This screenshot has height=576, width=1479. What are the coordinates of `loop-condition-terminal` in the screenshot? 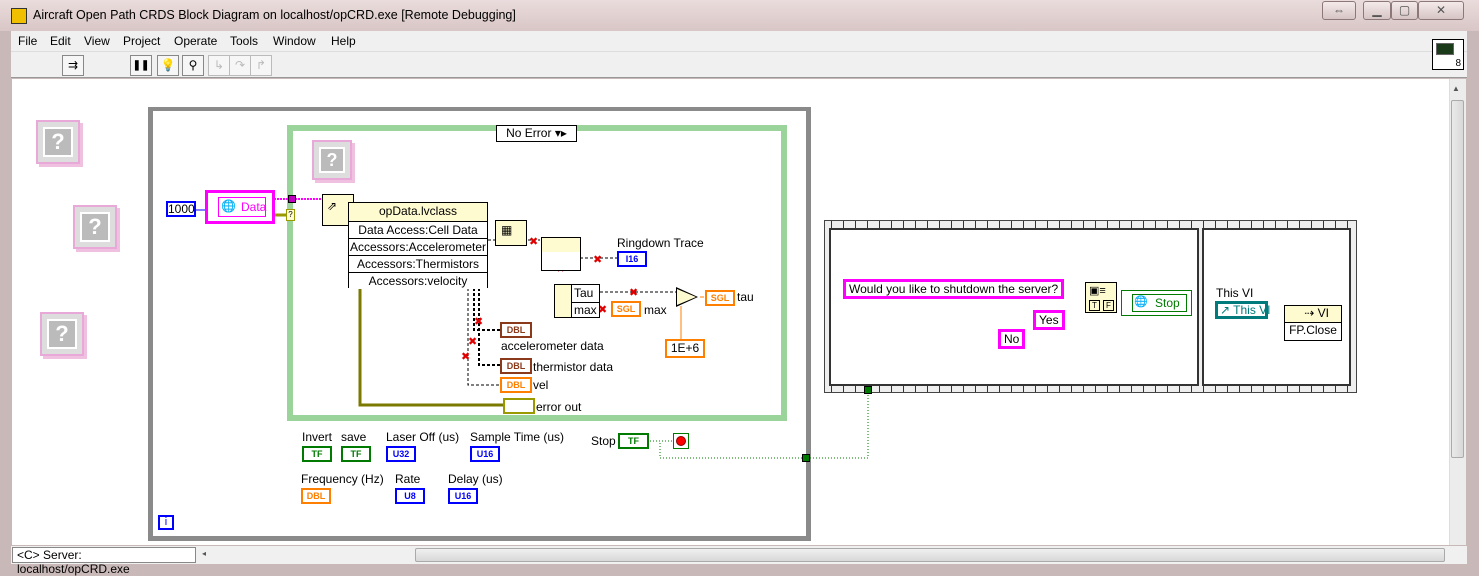 It's located at (681, 441).